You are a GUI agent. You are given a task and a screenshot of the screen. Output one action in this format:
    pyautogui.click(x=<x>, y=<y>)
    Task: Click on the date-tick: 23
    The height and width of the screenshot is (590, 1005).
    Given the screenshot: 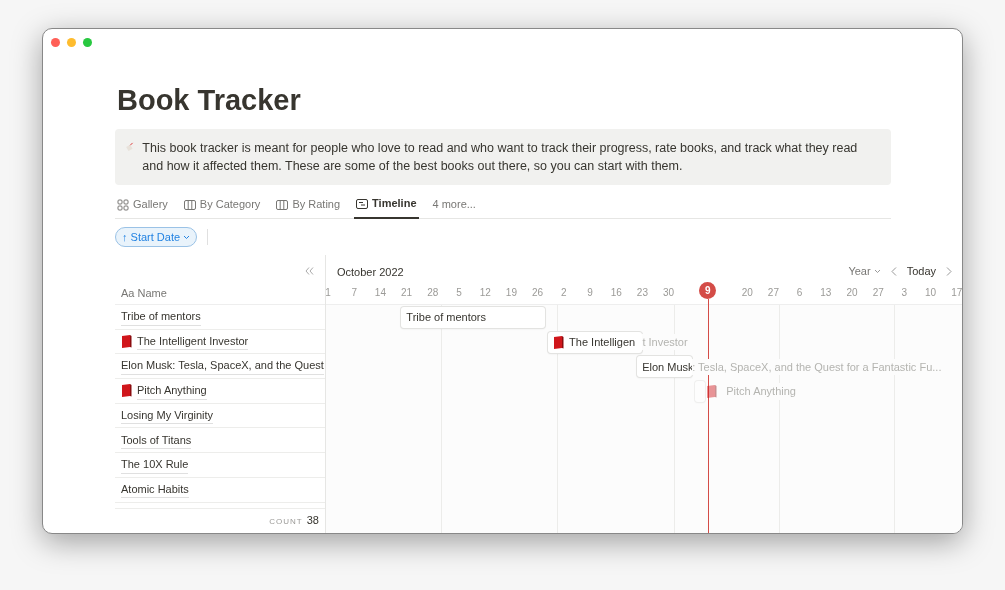 What is the action you would take?
    pyautogui.click(x=642, y=293)
    